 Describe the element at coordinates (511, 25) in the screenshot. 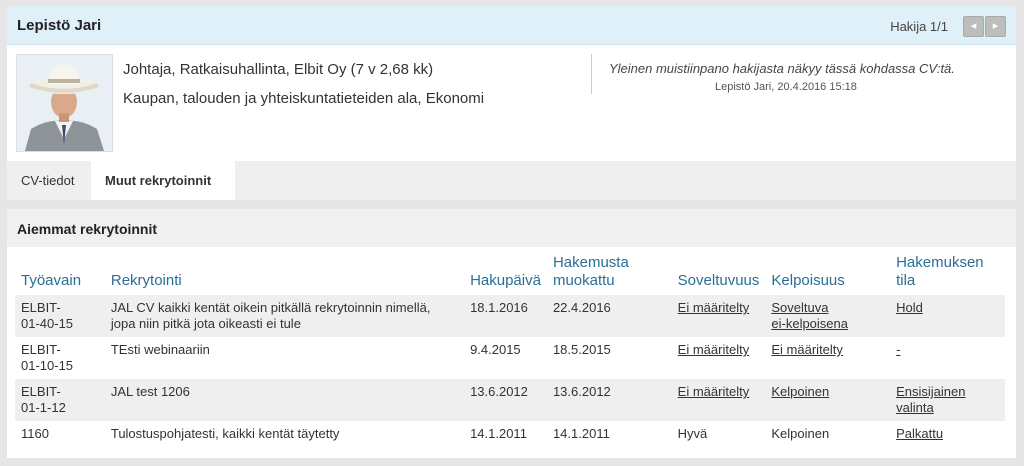

I see `candidate-header: Lepistö Jari Hakija 1/1 ◂ ▸` at that location.